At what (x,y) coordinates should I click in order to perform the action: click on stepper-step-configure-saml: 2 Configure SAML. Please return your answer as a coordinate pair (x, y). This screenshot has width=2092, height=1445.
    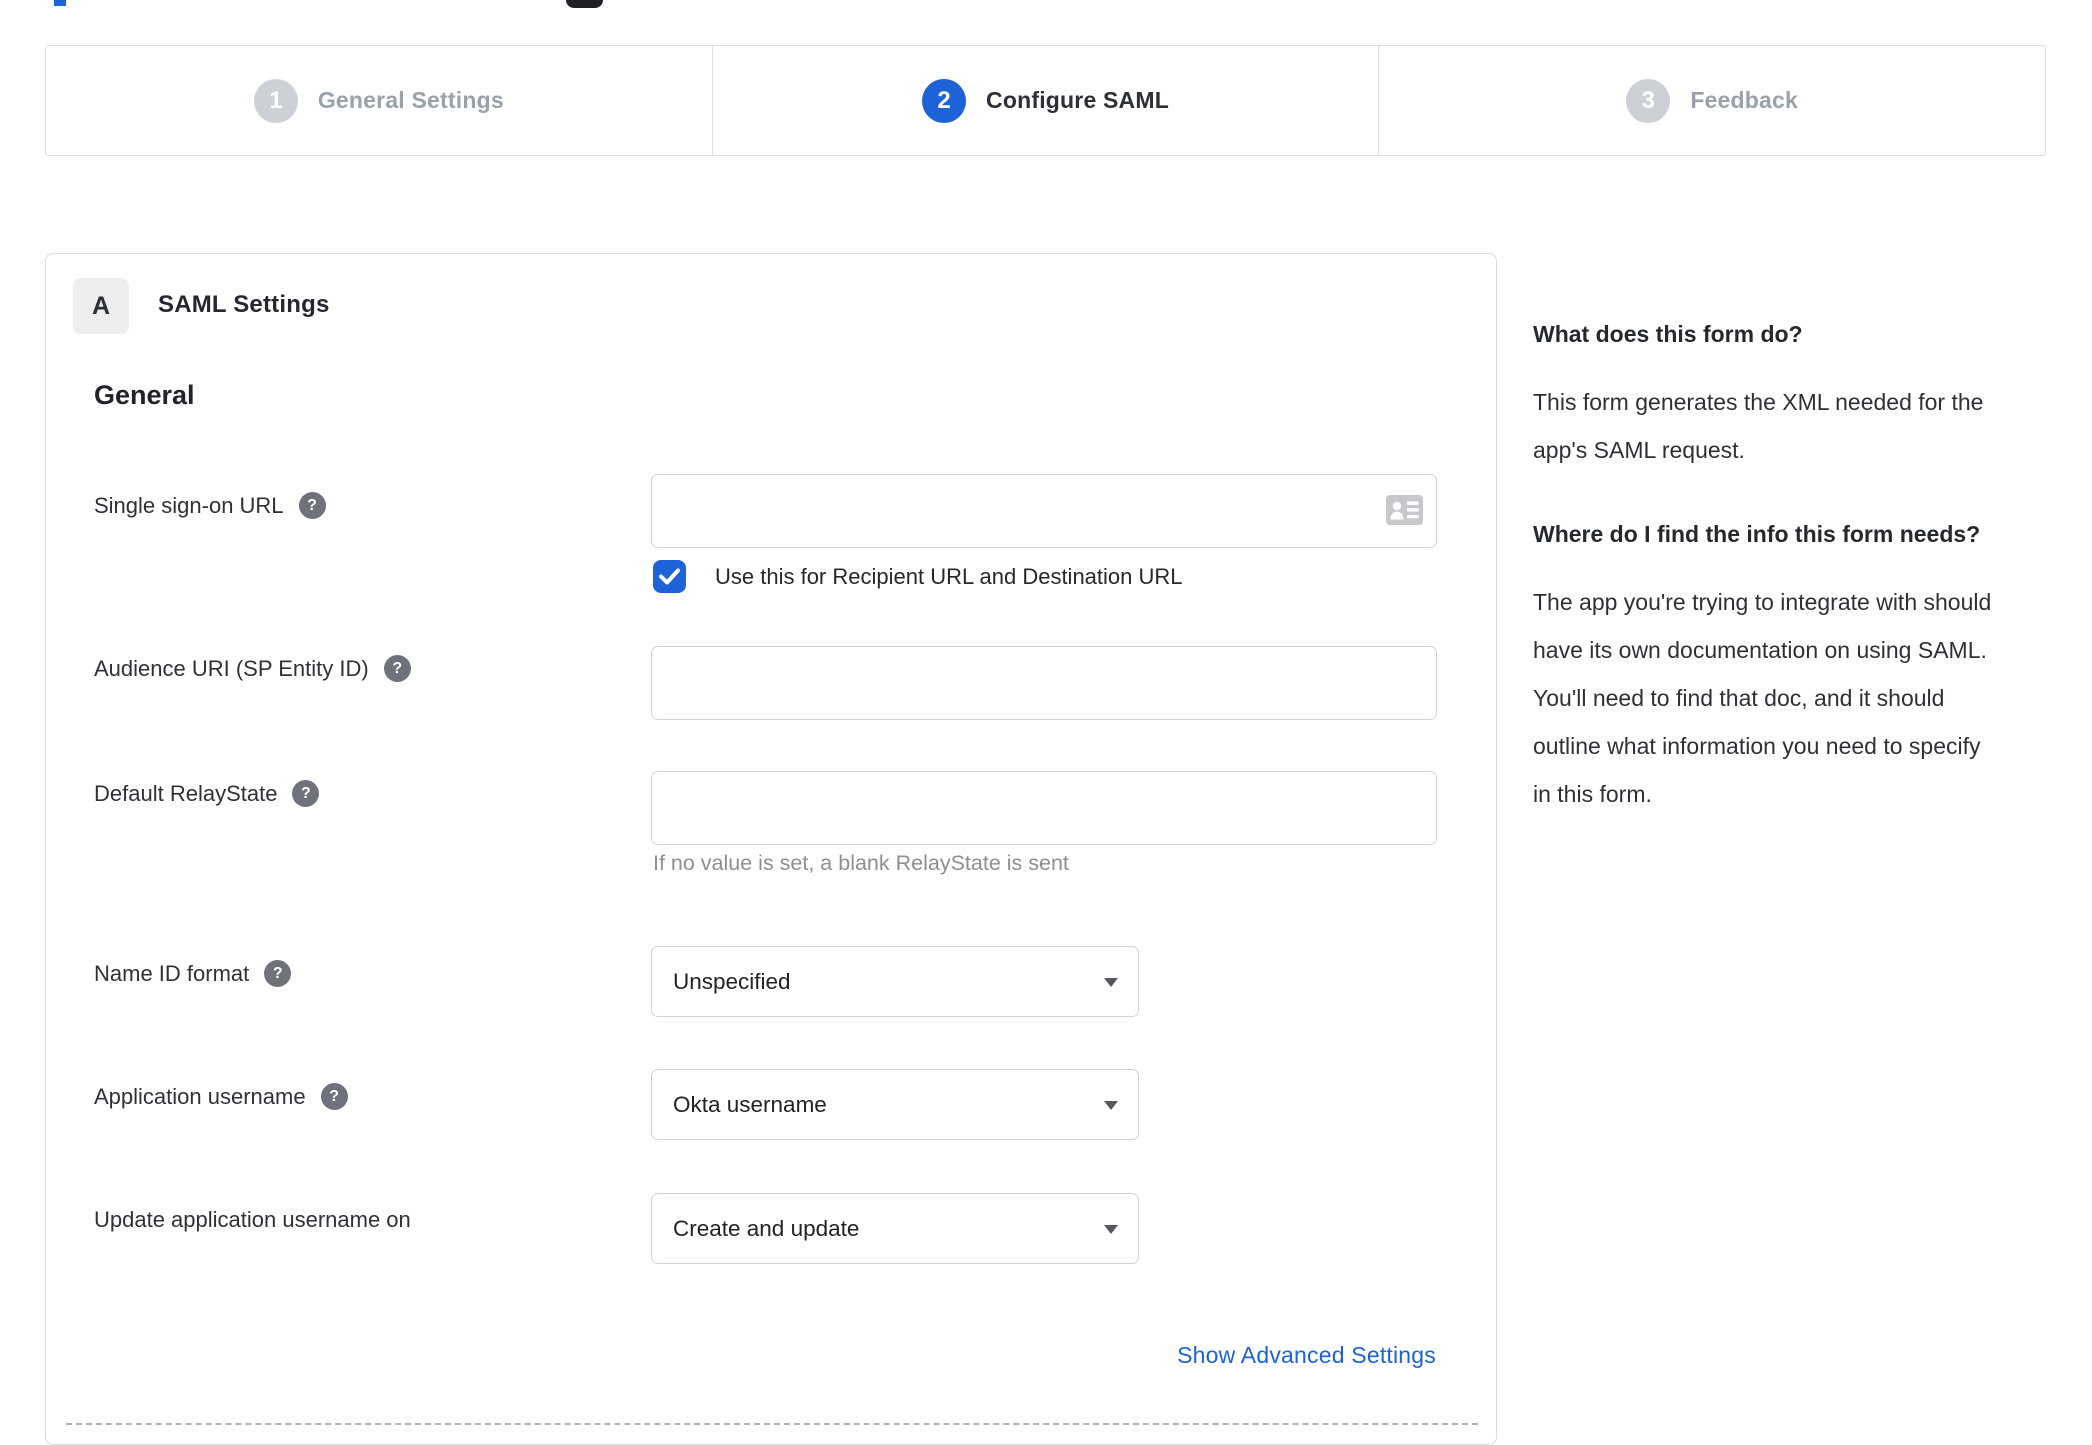
    Looking at the image, I should click on (1045, 100).